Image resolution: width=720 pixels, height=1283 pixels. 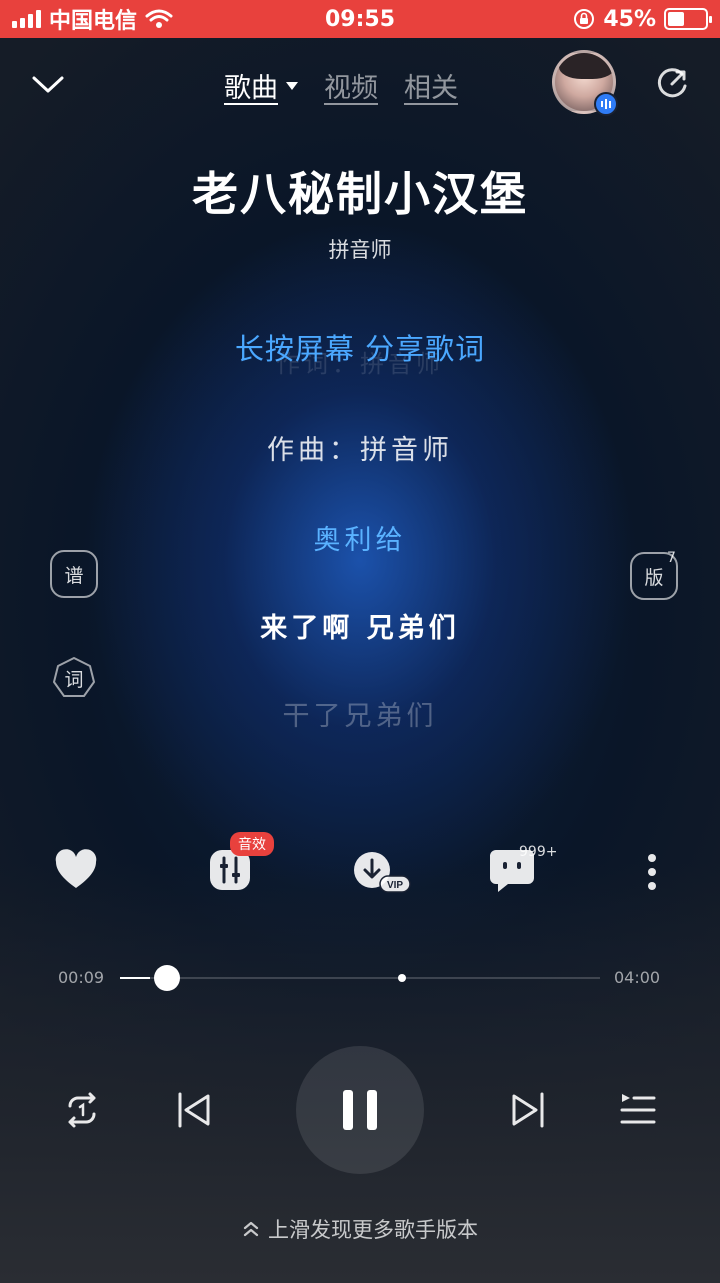 What do you see at coordinates (360, 537) in the screenshot?
I see `lyric-line-current: 奥利给` at bounding box center [360, 537].